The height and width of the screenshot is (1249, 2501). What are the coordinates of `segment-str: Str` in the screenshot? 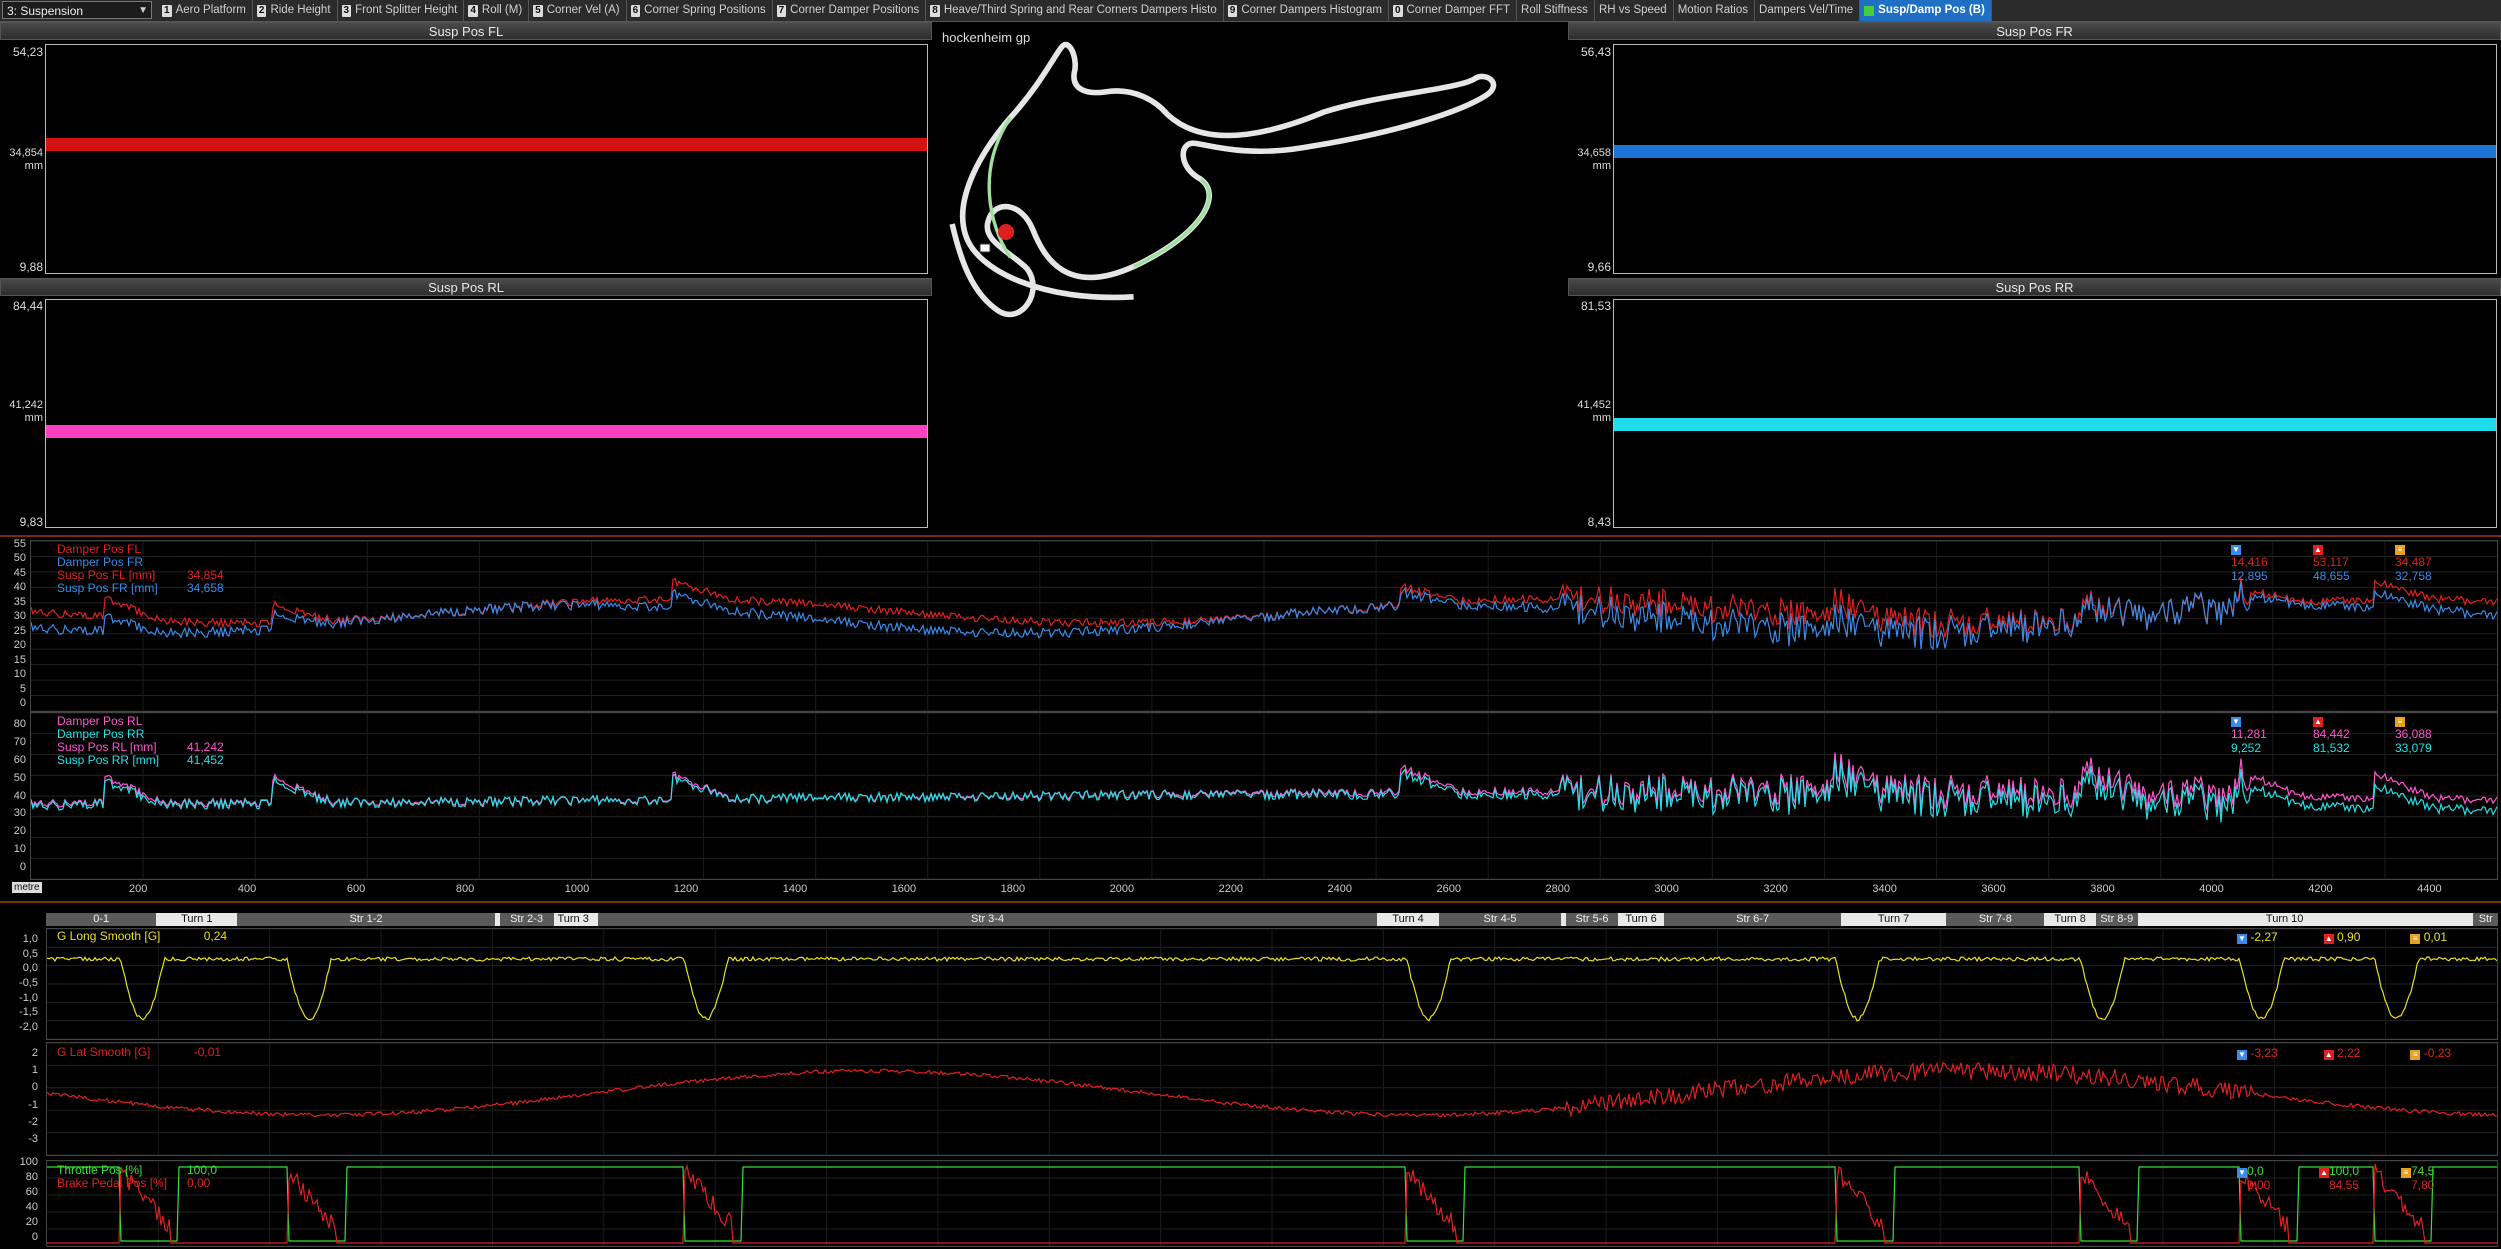 It's located at (2485, 919).